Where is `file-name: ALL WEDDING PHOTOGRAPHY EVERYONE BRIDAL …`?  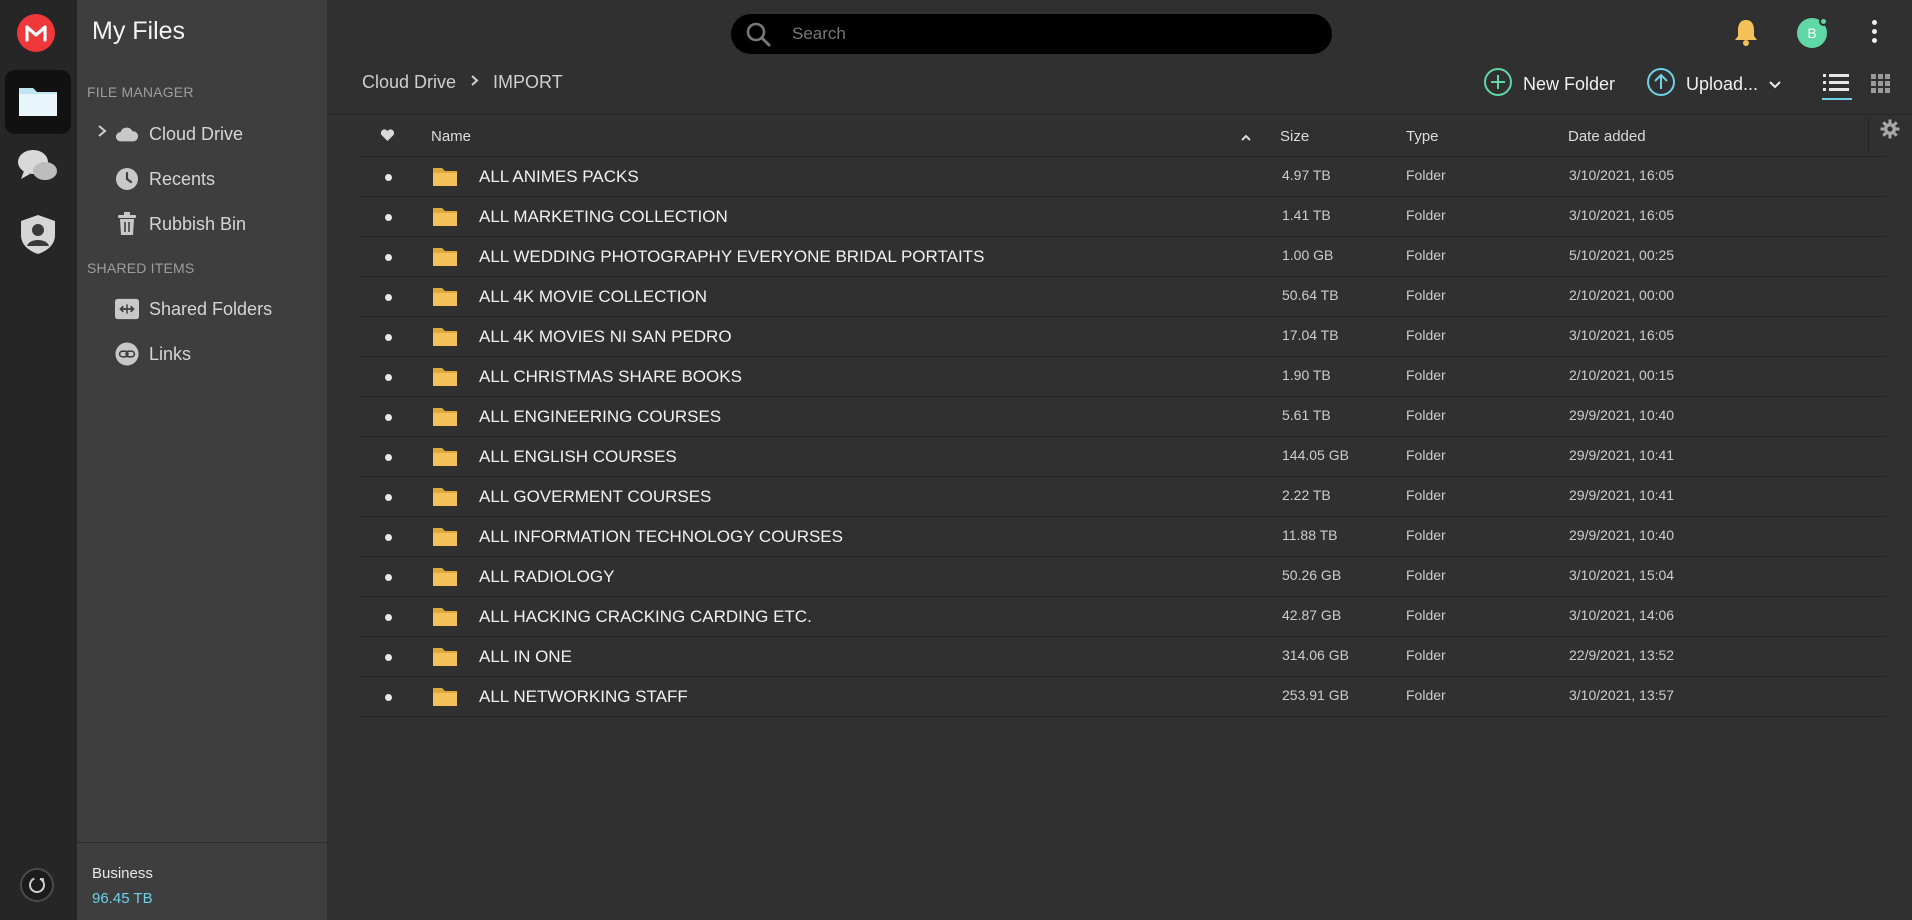 file-name: ALL WEDDING PHOTOGRAPHY EVERYONE BRIDAL … is located at coordinates (731, 257).